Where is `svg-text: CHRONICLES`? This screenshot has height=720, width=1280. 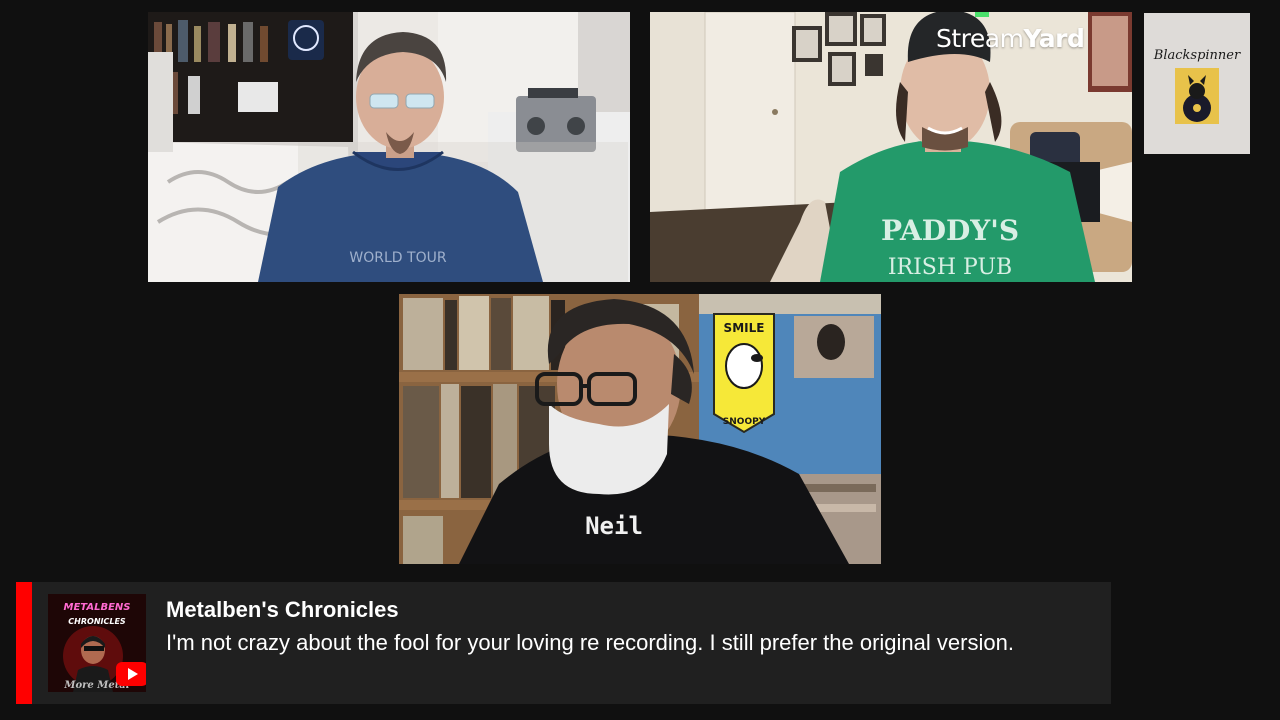 svg-text: CHRONICLES is located at coordinates (97, 621).